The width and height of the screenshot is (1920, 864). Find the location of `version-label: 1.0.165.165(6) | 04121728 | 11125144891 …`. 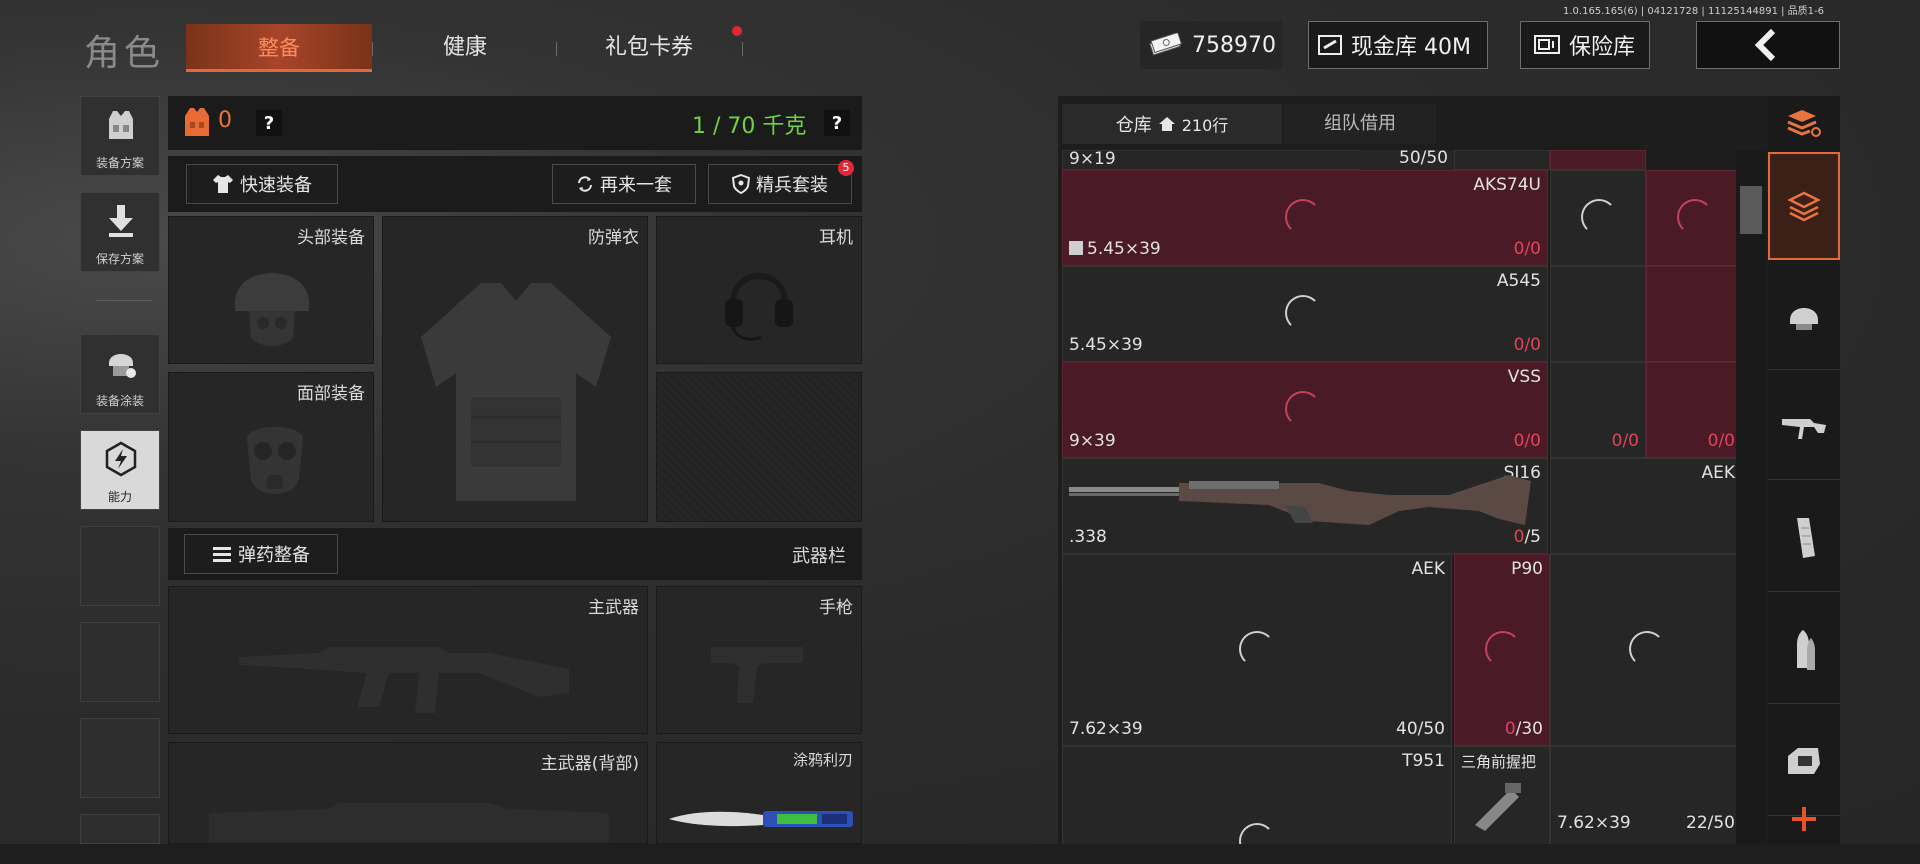

version-label: 1.0.165.165(6) | 04121728 | 11125144891 … is located at coordinates (1693, 11).